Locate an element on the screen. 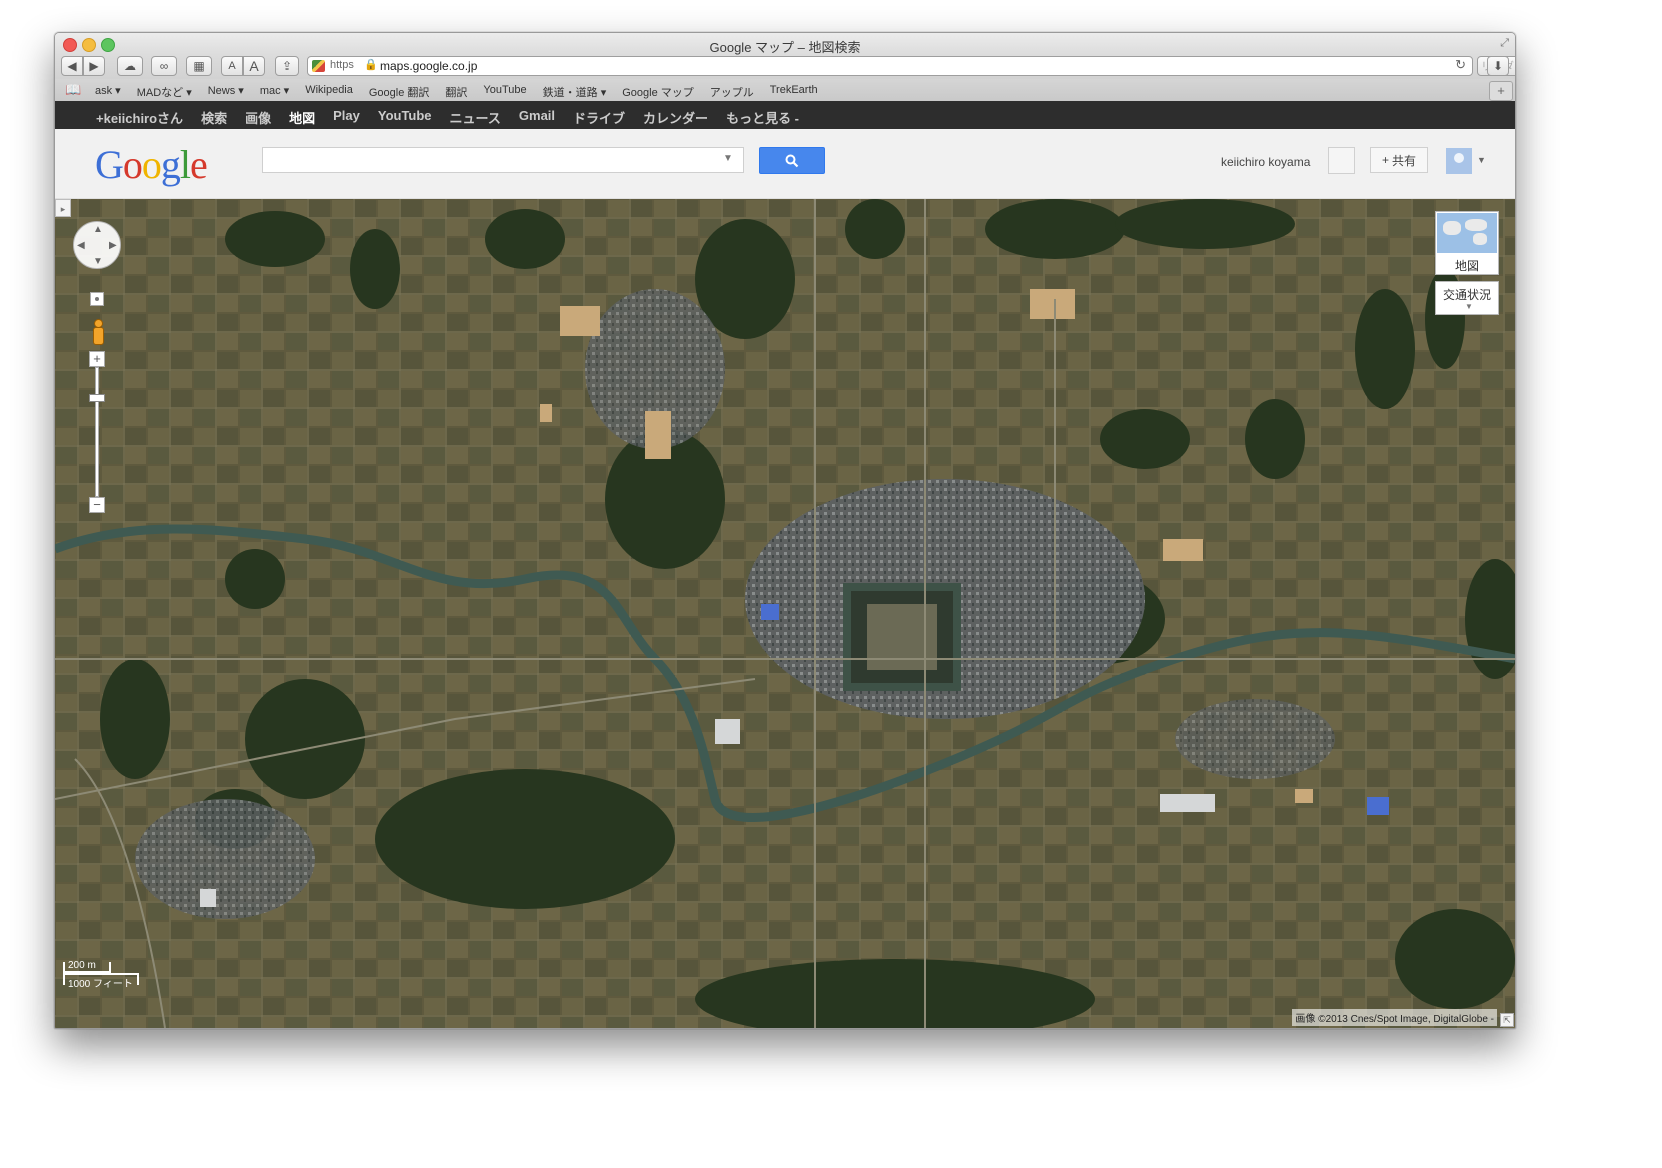 This screenshot has height=1168, width=1662. traffic-layer-button: 交通状況 ▼ is located at coordinates (1467, 298).